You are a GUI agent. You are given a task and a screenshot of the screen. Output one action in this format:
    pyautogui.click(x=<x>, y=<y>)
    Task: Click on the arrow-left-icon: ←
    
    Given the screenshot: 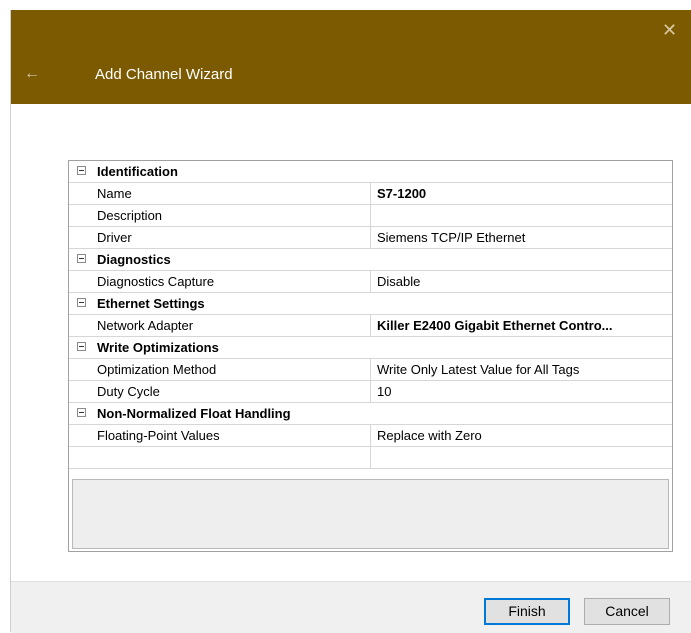 What is the action you would take?
    pyautogui.click(x=32, y=74)
    